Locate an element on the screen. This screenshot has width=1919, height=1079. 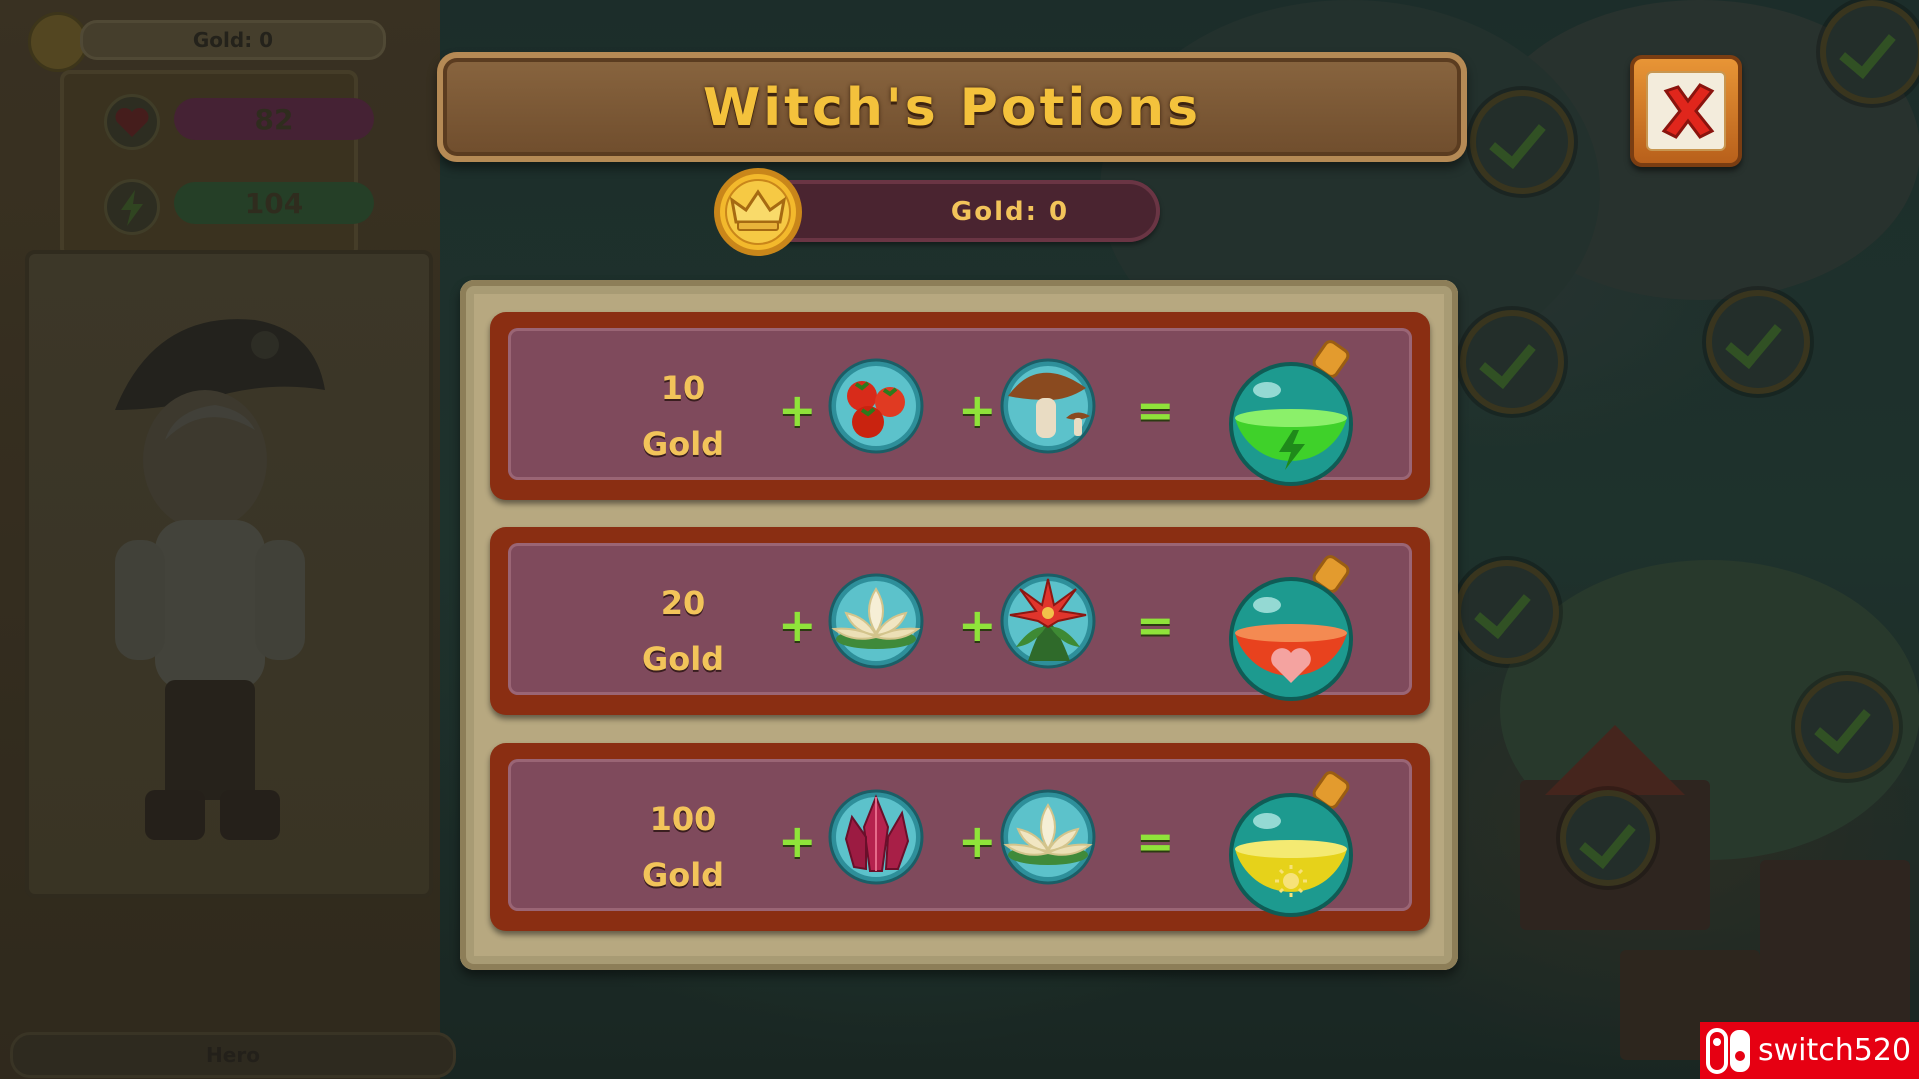
close-button is located at coordinates (1686, 111).